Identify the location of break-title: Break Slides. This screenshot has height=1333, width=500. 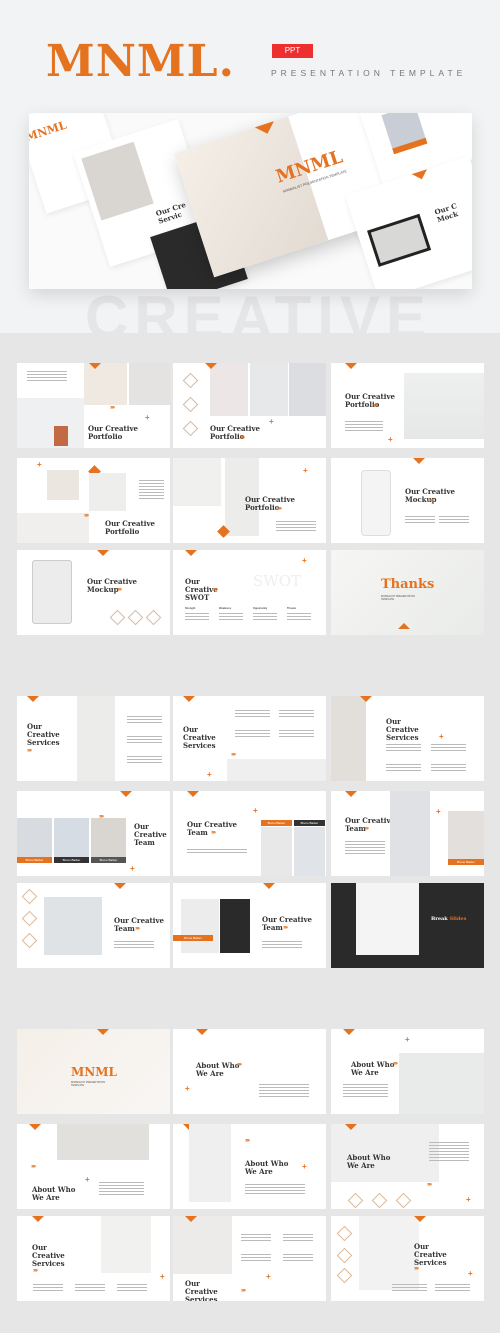
(448, 919).